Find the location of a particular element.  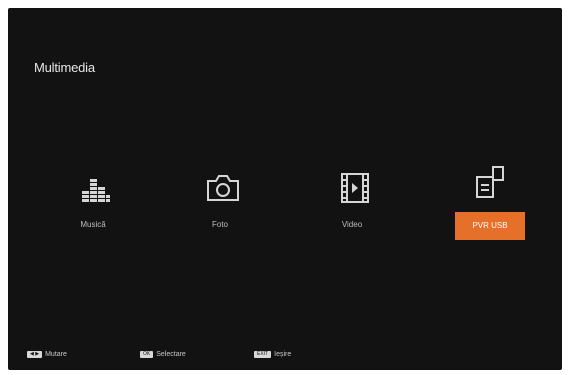

menu-item-photo: Foto is located at coordinates (223, 208).